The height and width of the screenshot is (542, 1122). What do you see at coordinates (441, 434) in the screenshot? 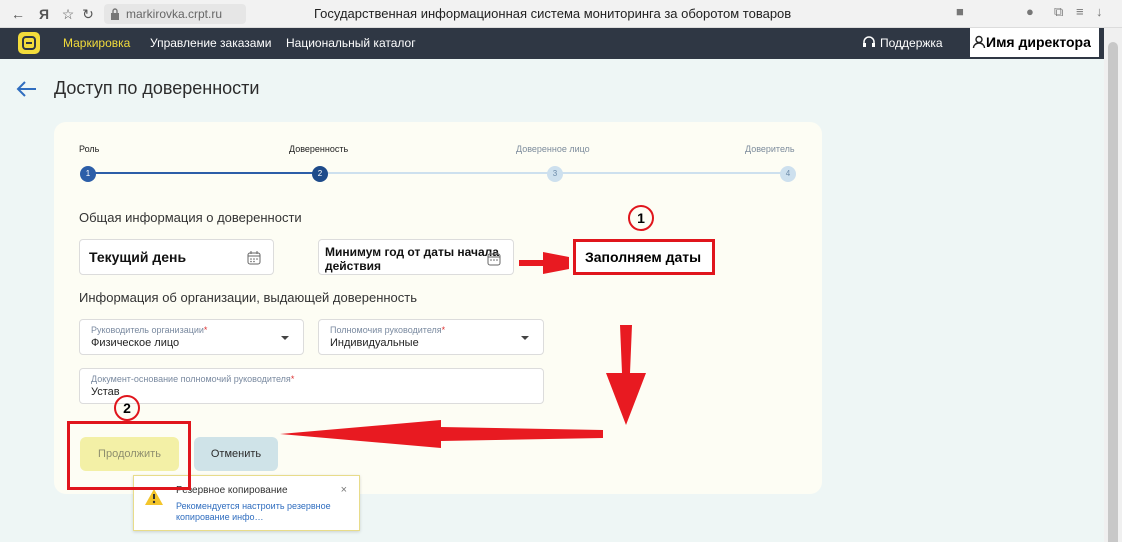
I see `arrow-left-to-button` at bounding box center [441, 434].